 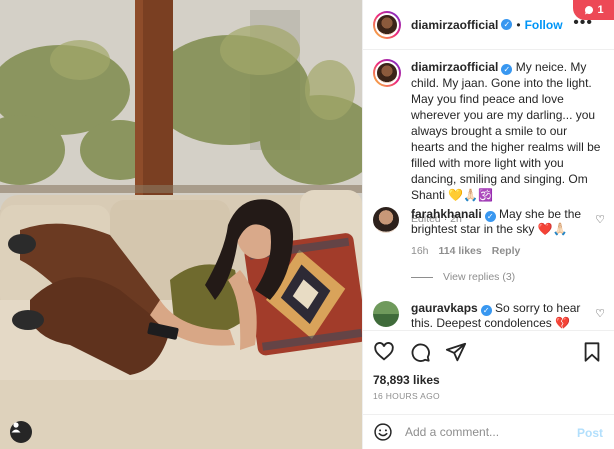 I want to click on comment-input, so click(x=490, y=432).